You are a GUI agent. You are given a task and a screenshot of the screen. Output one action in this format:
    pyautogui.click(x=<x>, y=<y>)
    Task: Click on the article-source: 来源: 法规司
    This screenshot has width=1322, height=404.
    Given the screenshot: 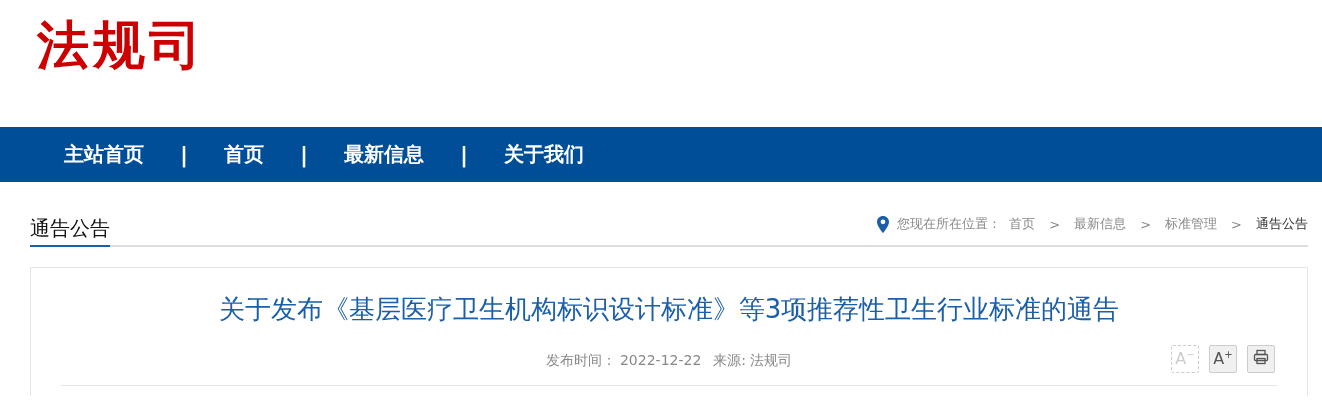 What is the action you would take?
    pyautogui.click(x=753, y=361)
    